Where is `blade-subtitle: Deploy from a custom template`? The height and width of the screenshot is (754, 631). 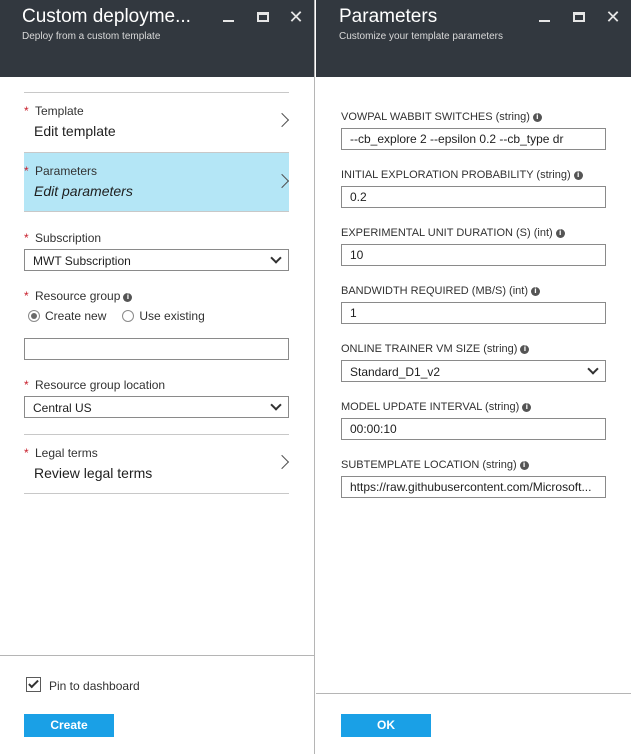
blade-subtitle: Deploy from a custom template is located at coordinates (91, 36).